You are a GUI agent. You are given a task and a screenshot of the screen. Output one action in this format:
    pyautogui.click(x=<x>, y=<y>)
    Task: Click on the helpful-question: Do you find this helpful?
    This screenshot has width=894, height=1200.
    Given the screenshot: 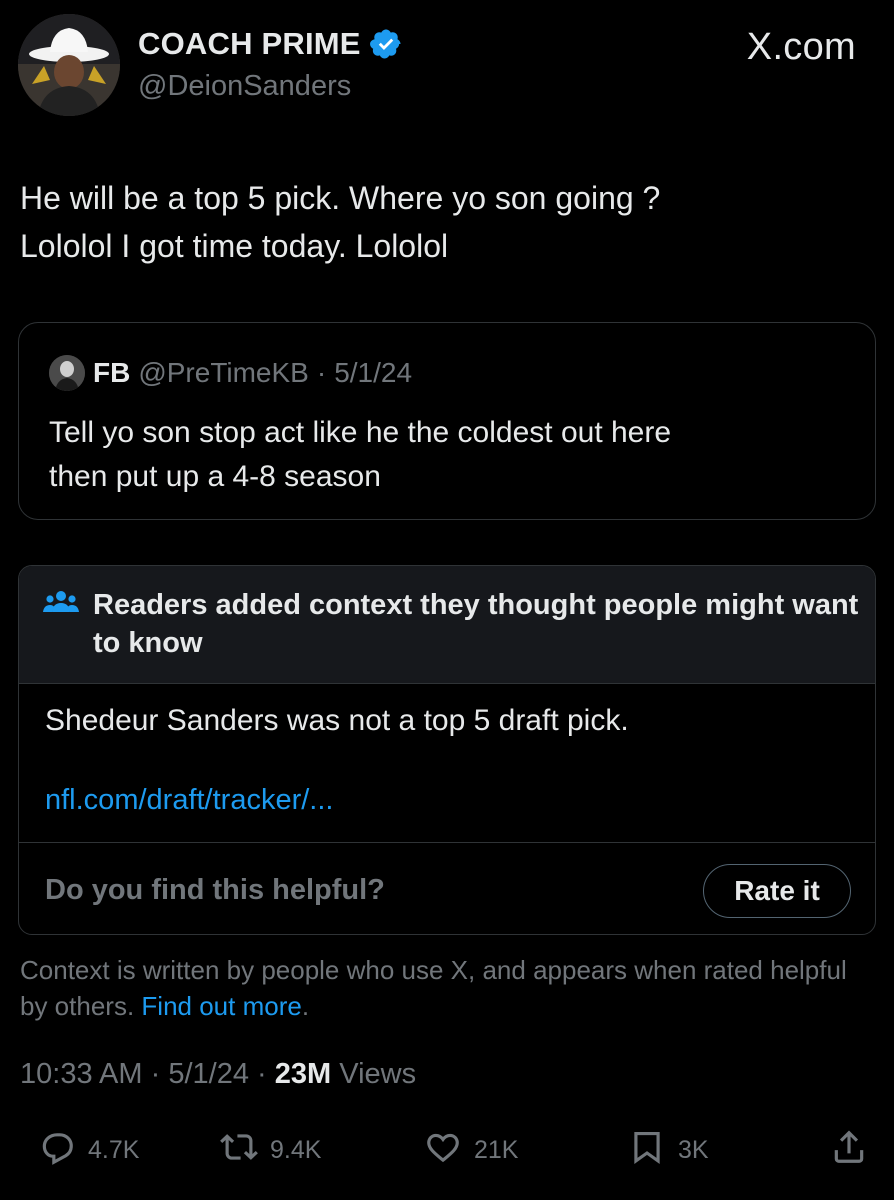 What is the action you would take?
    pyautogui.click(x=215, y=890)
    